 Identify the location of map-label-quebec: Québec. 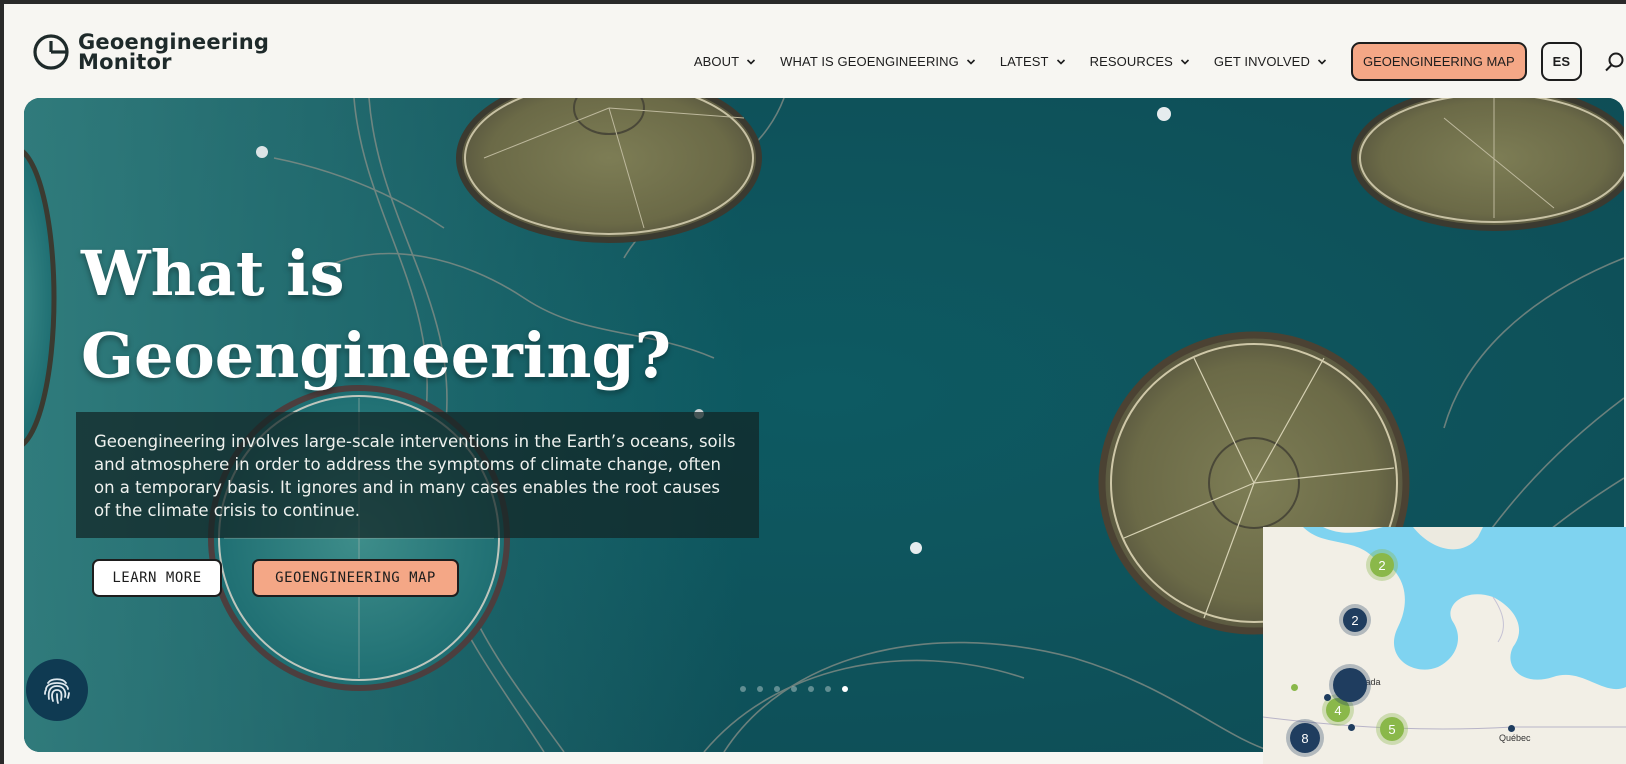
(1515, 738).